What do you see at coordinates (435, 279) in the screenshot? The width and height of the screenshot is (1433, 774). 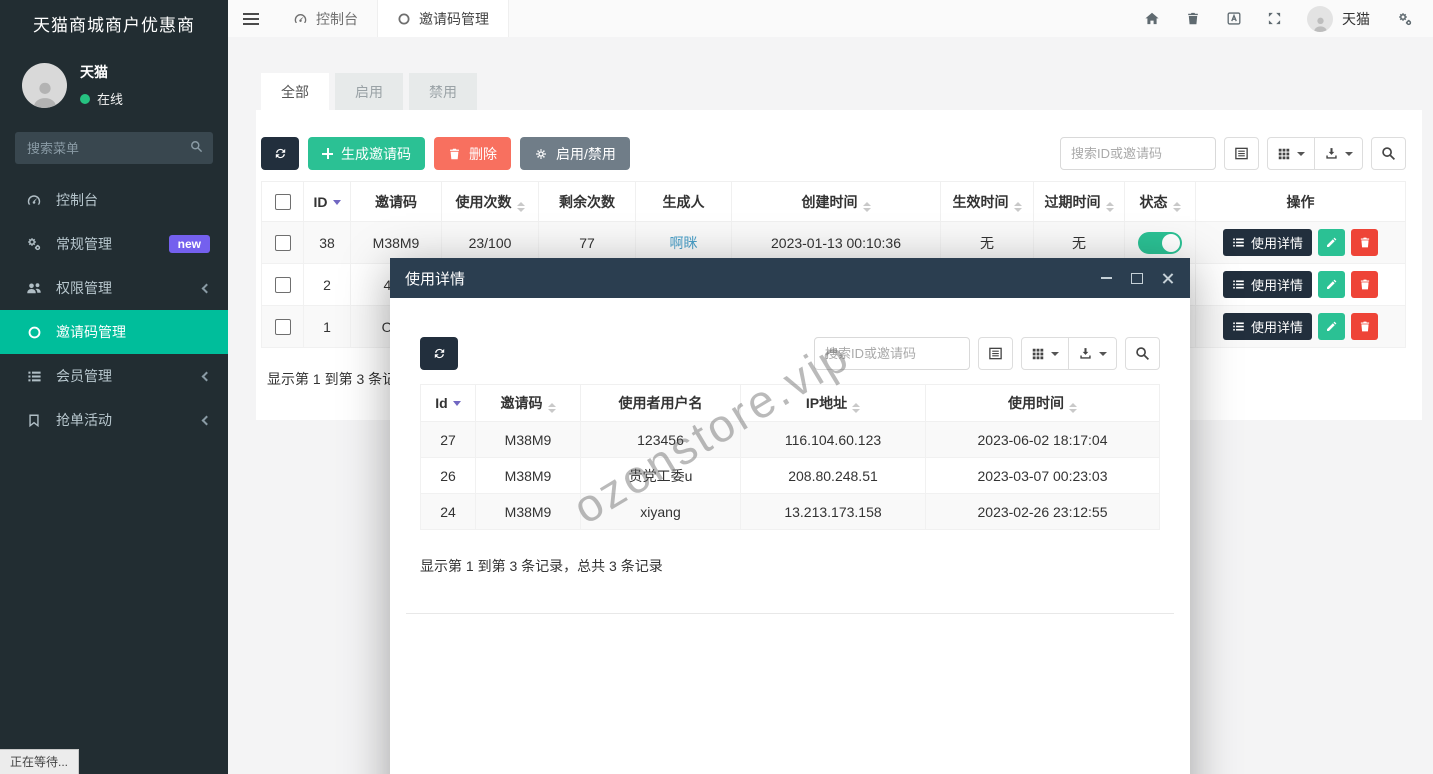 I see `modal-title: 使用详情` at bounding box center [435, 279].